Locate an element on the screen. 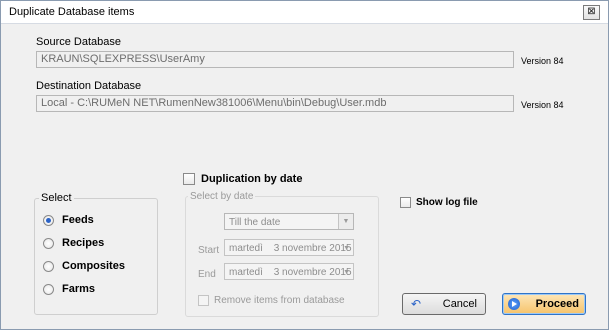 The width and height of the screenshot is (609, 330). start-day: martedì is located at coordinates (246, 248).